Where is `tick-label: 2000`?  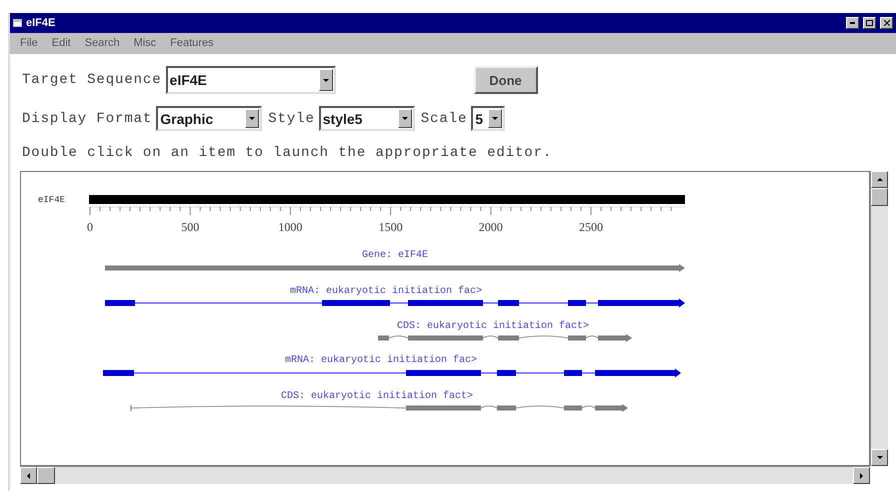
tick-label: 2000 is located at coordinates (490, 227).